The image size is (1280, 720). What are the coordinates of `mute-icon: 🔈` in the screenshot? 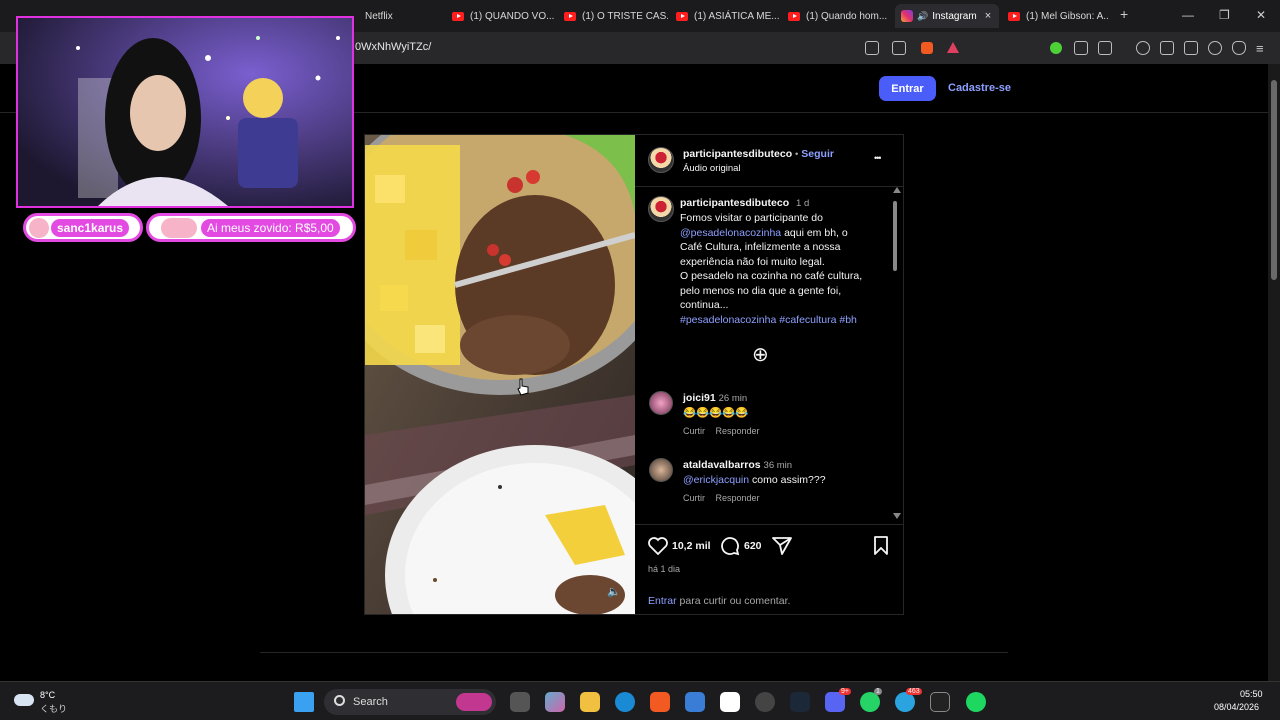 It's located at (614, 591).